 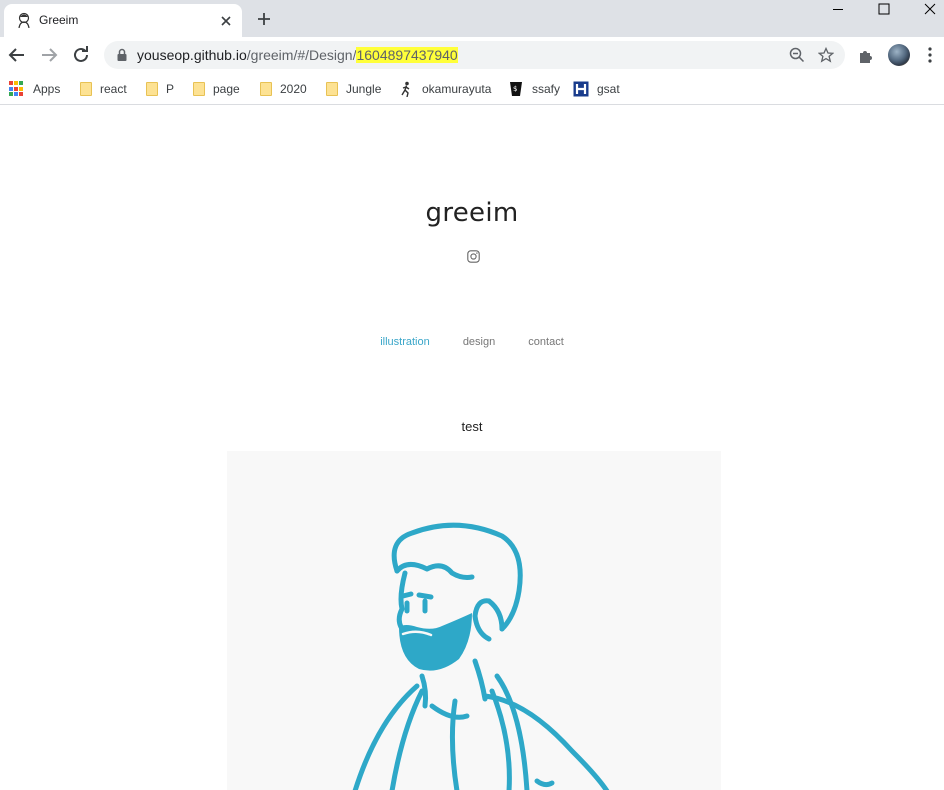 I want to click on forward-icon, so click(x=49, y=55).